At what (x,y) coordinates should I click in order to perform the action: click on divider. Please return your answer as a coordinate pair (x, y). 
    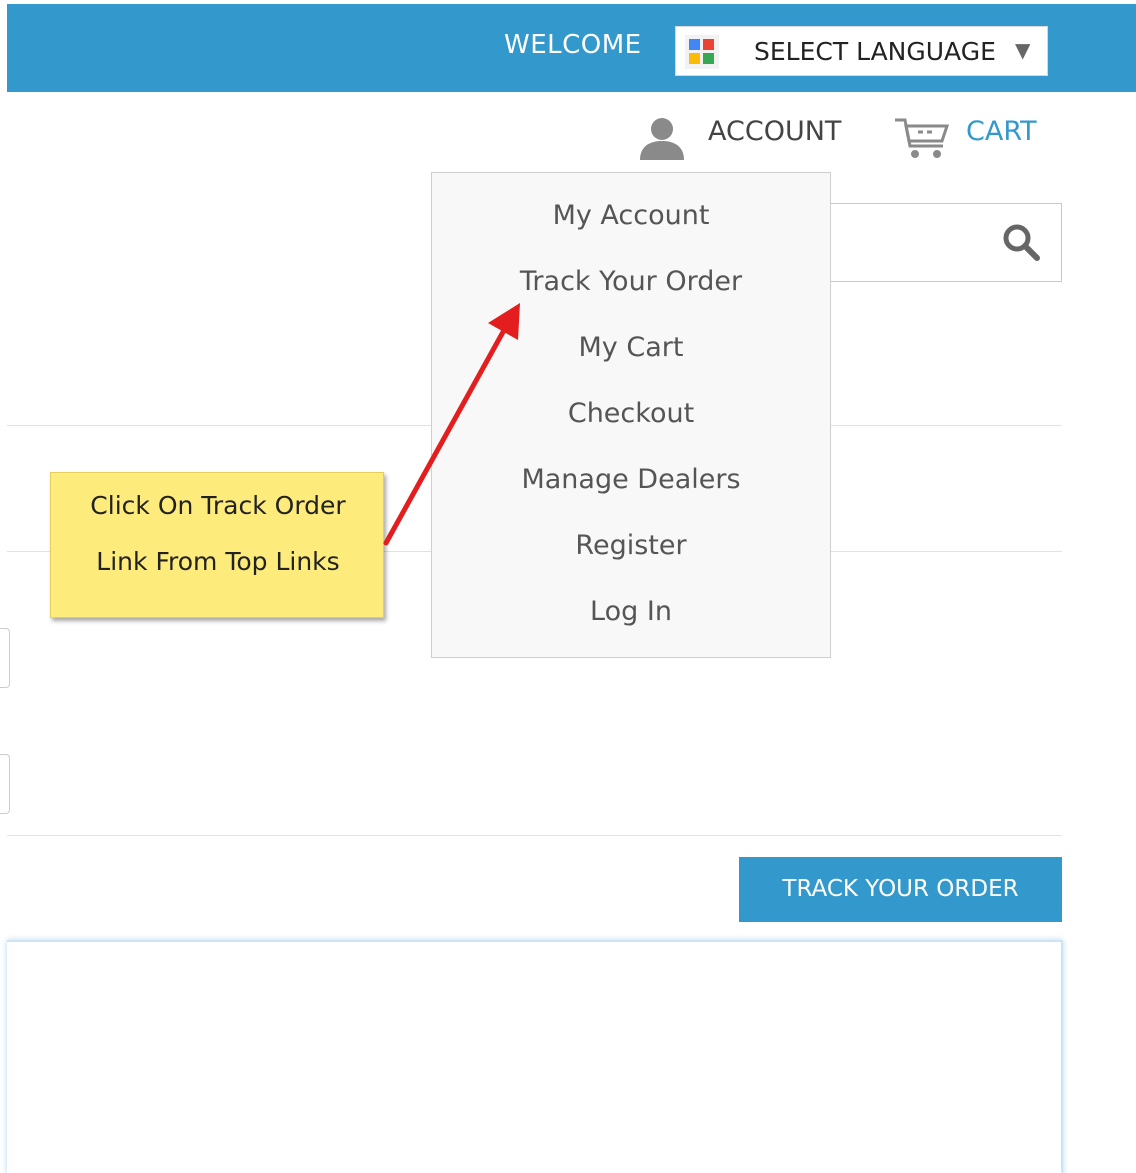
    Looking at the image, I should click on (534, 835).